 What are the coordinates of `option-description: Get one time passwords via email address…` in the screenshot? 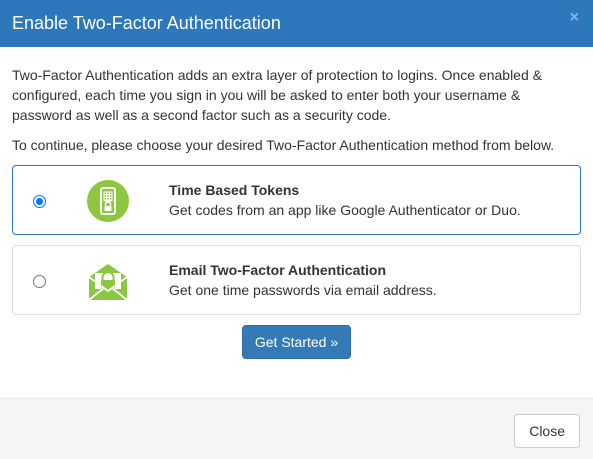 It's located at (303, 290).